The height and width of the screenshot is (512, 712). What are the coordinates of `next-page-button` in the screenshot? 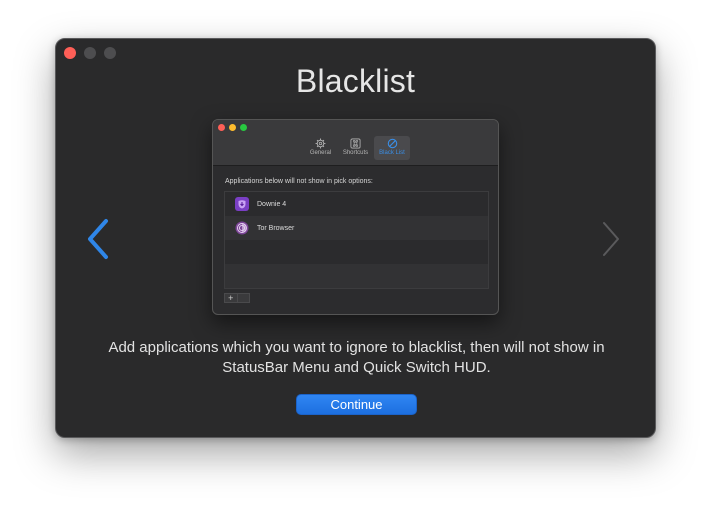 It's located at (611, 239).